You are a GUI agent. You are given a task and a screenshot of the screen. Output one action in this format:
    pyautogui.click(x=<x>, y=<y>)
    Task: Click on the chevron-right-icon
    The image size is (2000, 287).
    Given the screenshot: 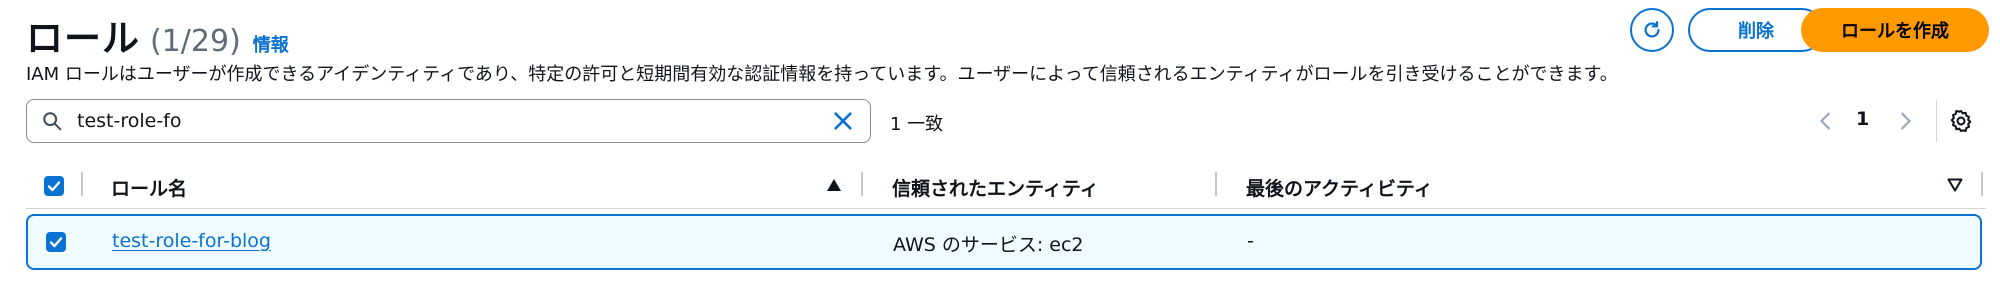 What is the action you would take?
    pyautogui.click(x=1905, y=121)
    